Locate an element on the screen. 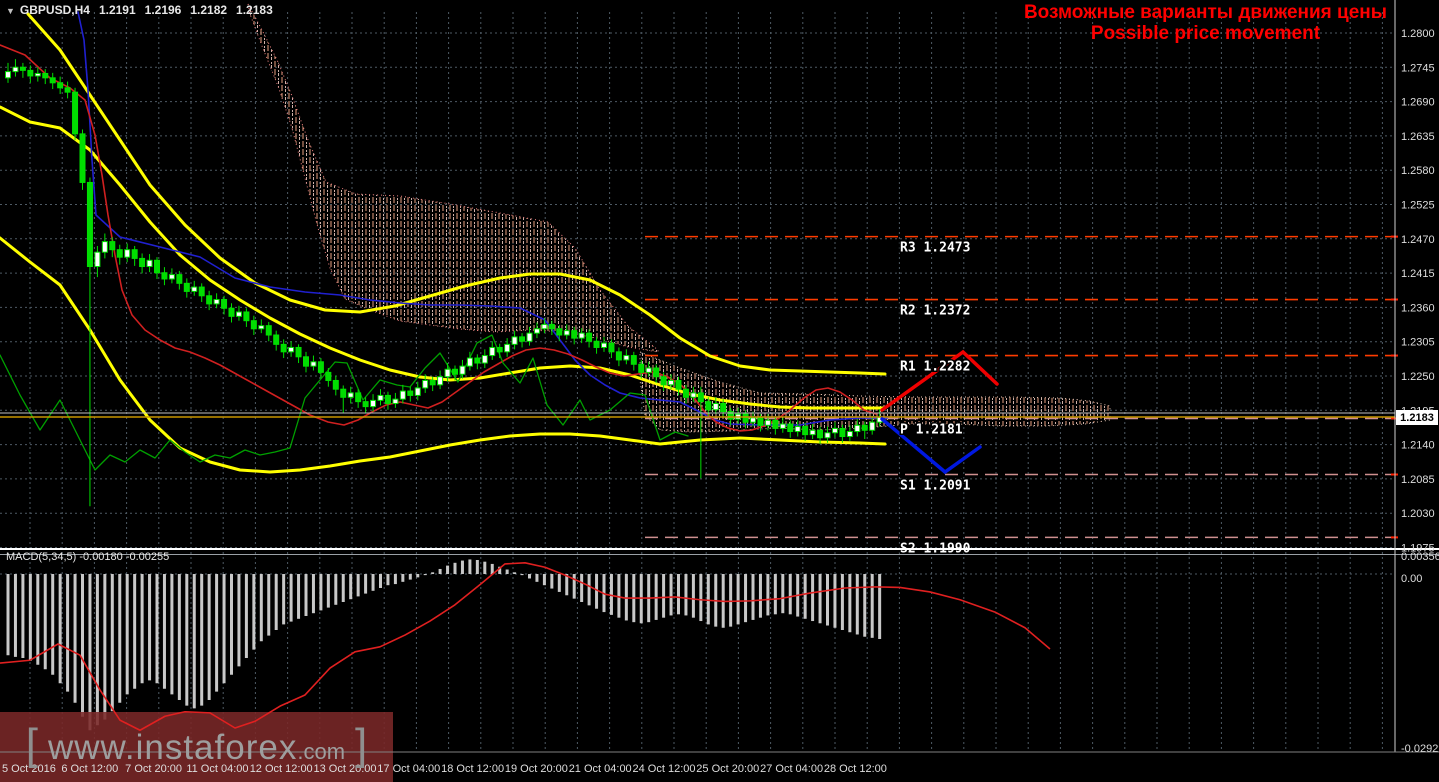  price-tick-label: 1.2085 is located at coordinates (1418, 480).